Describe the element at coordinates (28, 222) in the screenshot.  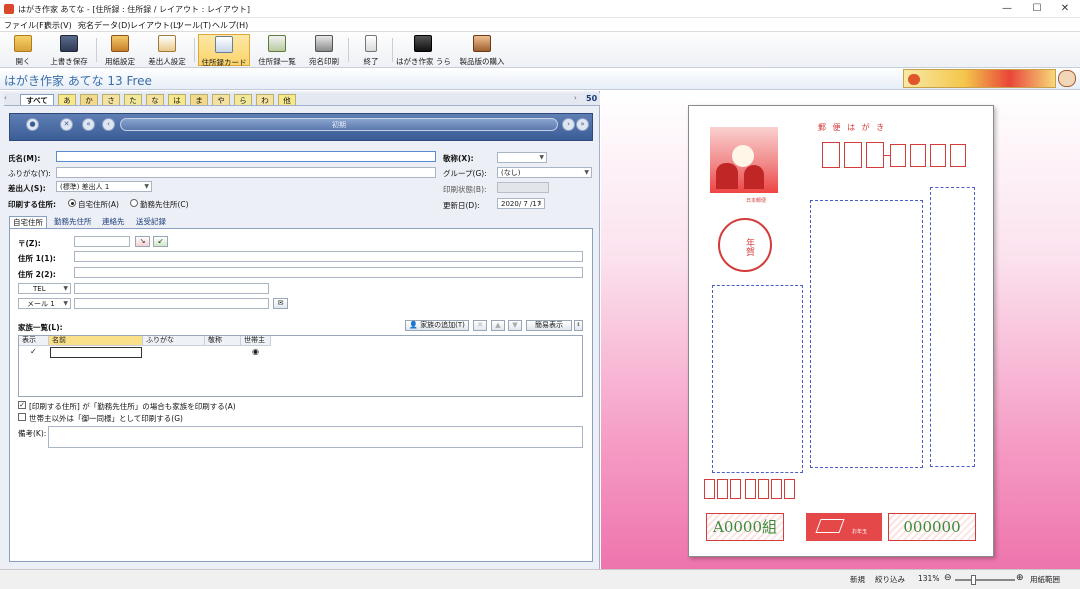
I see `tab-home-address: 自宅住所` at that location.